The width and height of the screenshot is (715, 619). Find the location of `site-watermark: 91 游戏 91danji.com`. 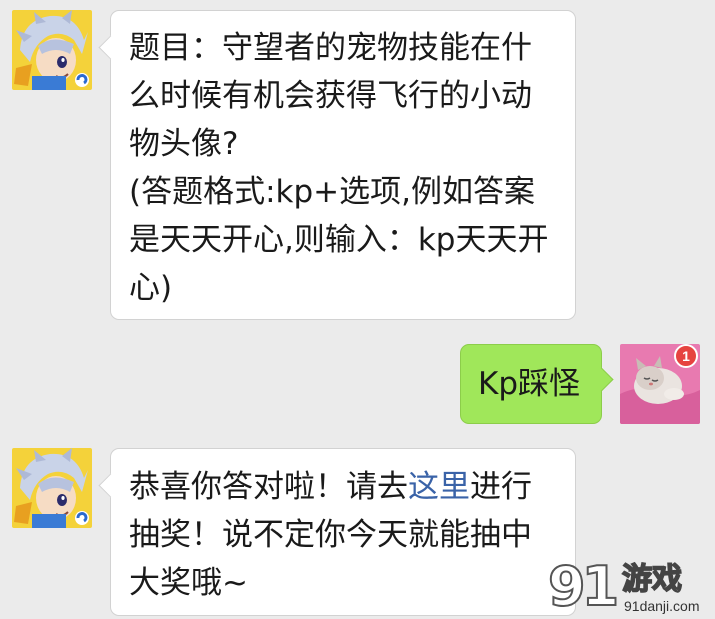

site-watermark: 91 游戏 91danji.com is located at coordinates (627, 586).